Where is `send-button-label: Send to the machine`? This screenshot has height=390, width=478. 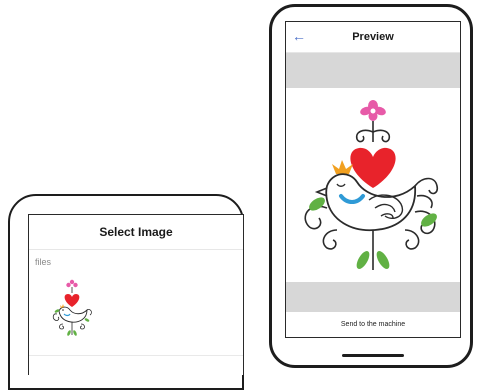 send-button-label: Send to the machine is located at coordinates (373, 324).